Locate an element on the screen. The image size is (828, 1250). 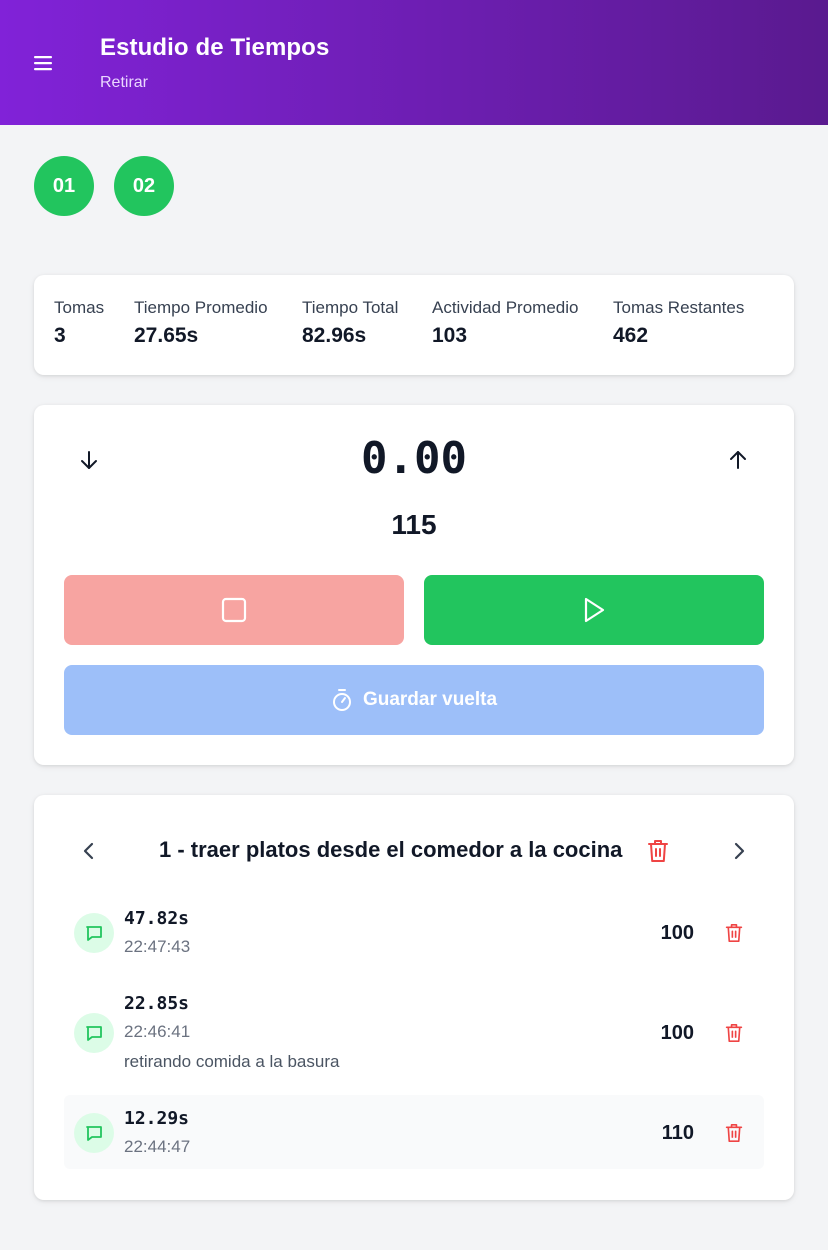
stat-tomas: Tomas 3 is located at coordinates (79, 323).